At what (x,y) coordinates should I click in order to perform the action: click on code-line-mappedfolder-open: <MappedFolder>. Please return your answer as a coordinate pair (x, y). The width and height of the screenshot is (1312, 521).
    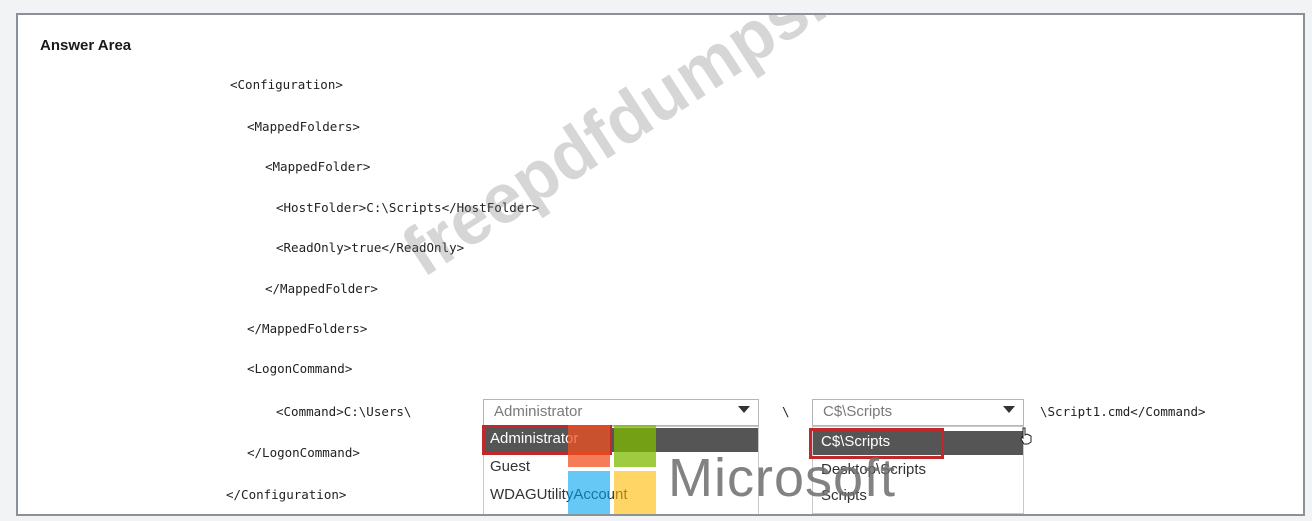
    Looking at the image, I should click on (318, 166).